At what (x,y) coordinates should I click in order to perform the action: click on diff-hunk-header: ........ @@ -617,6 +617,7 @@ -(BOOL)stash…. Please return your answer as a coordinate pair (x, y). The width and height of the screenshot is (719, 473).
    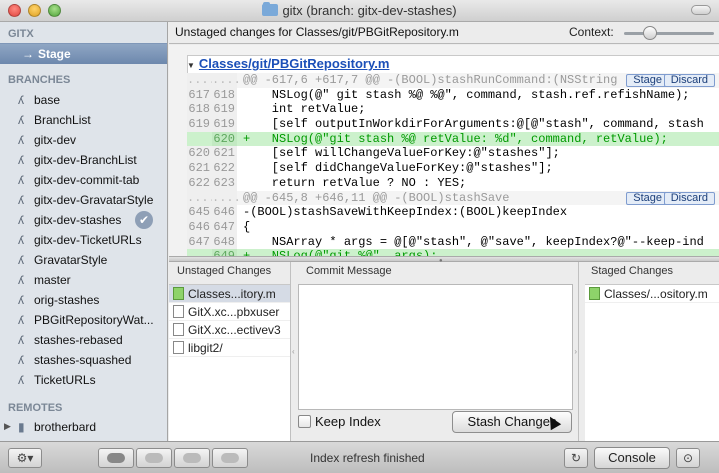
    Looking at the image, I should click on (453, 80).